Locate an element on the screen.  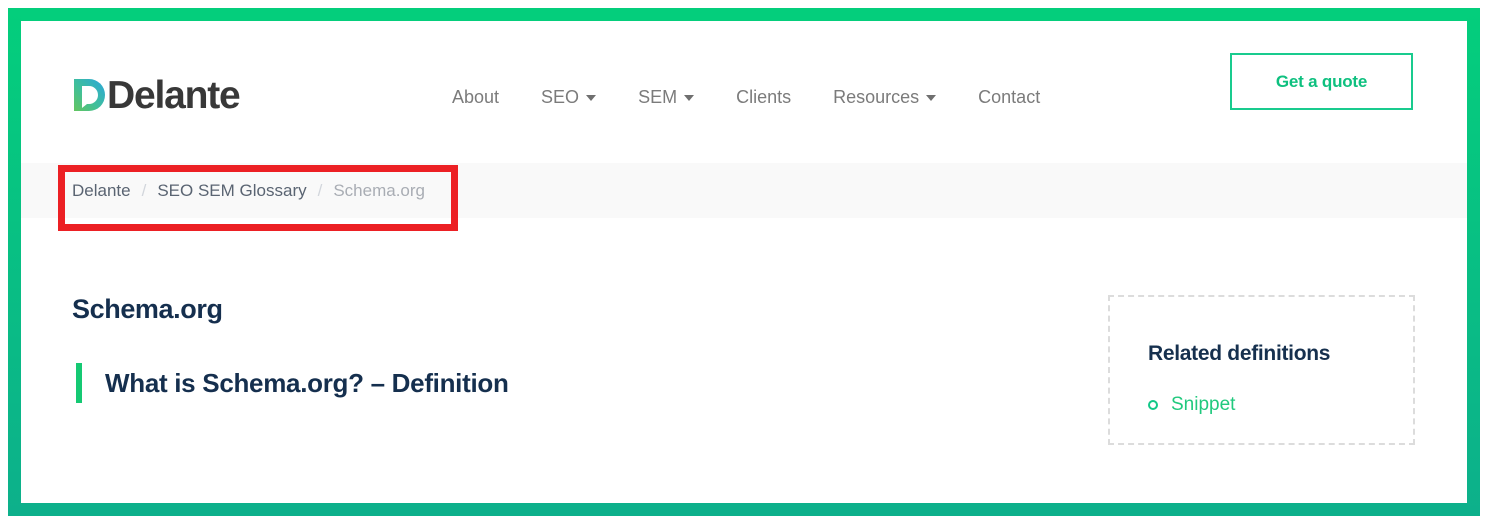
breadcrumb-item-current: Schema.org is located at coordinates (379, 190).